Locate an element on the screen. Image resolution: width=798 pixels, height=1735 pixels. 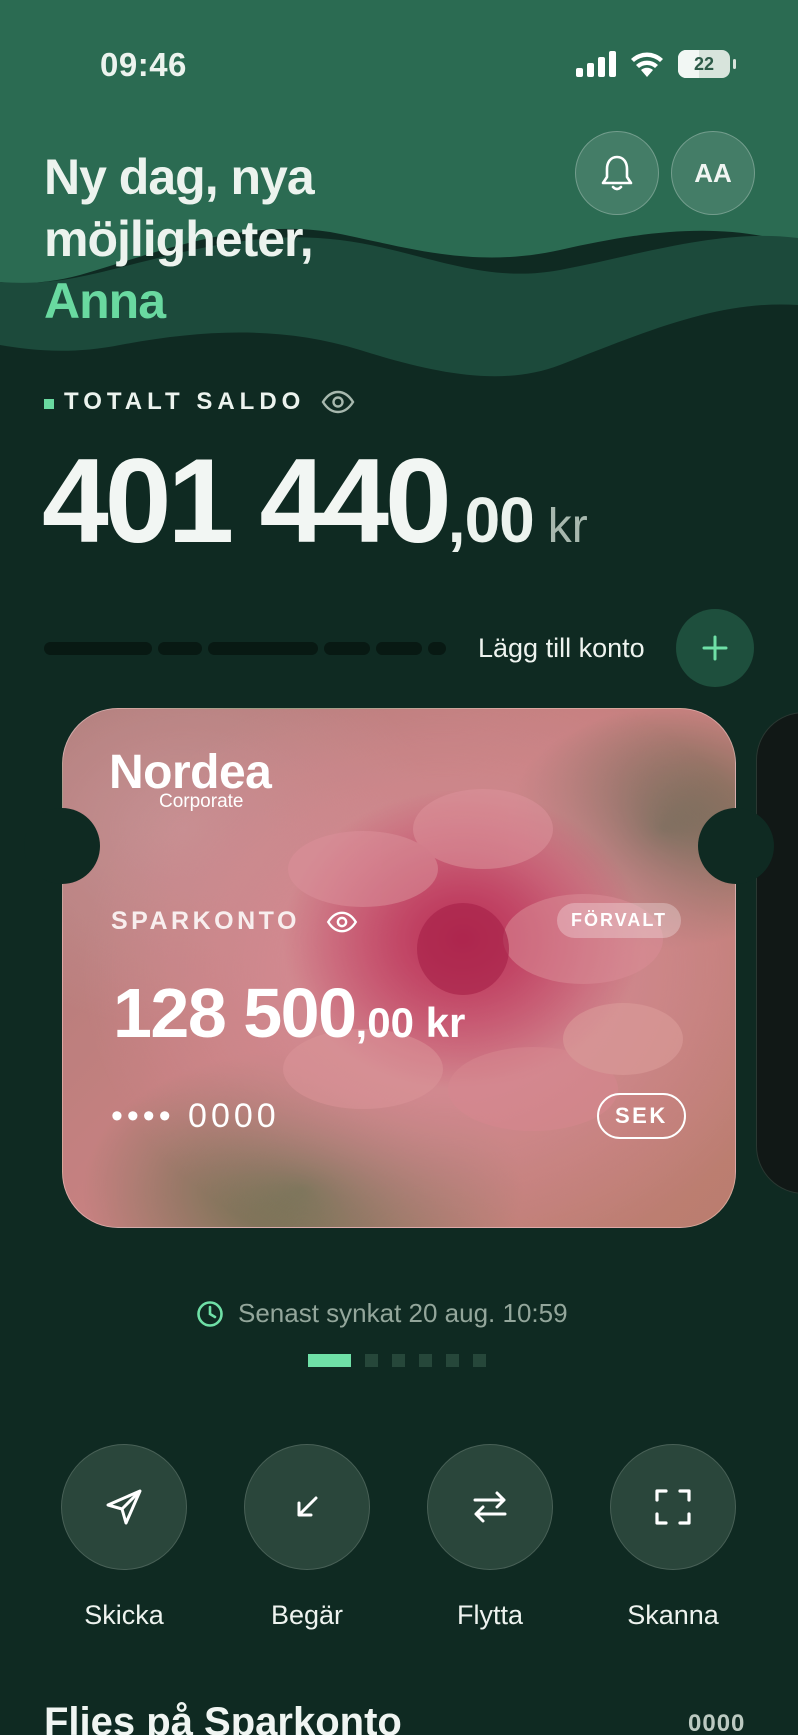
sync-text: Senast synkat 20 aug. 10:59 is located at coordinates (403, 1313).